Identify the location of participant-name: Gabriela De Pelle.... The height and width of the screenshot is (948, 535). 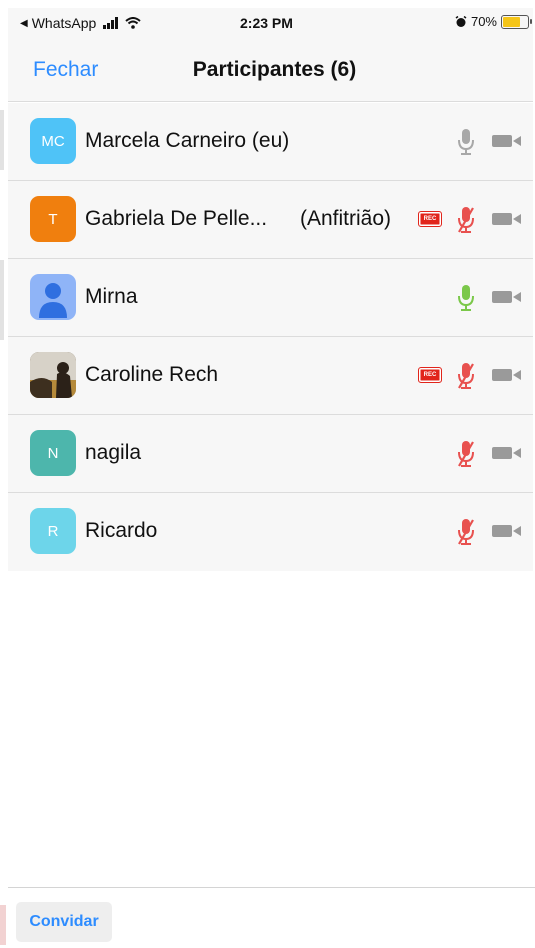
(176, 218).